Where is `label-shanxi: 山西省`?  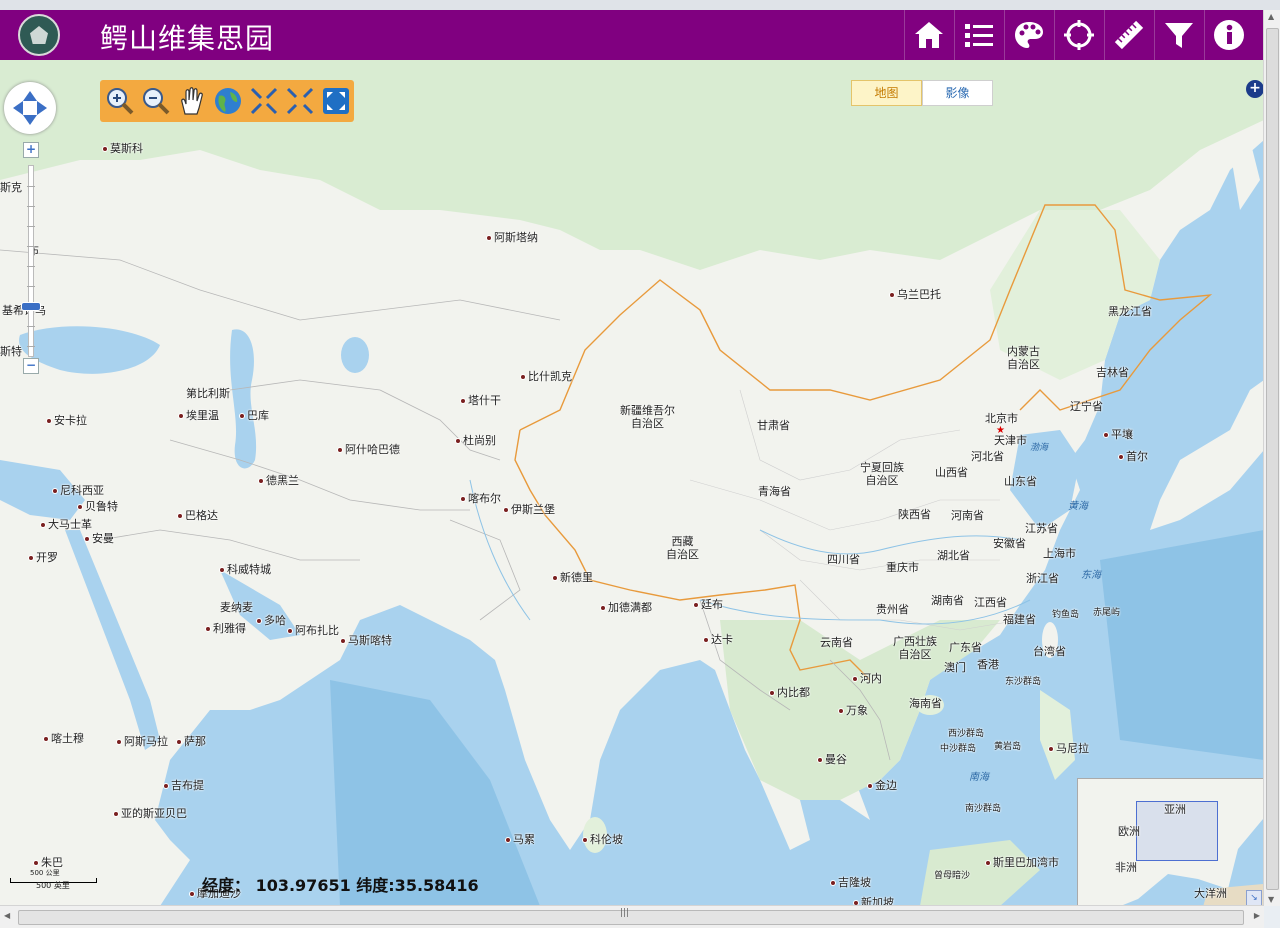 label-shanxi: 山西省 is located at coordinates (951, 472).